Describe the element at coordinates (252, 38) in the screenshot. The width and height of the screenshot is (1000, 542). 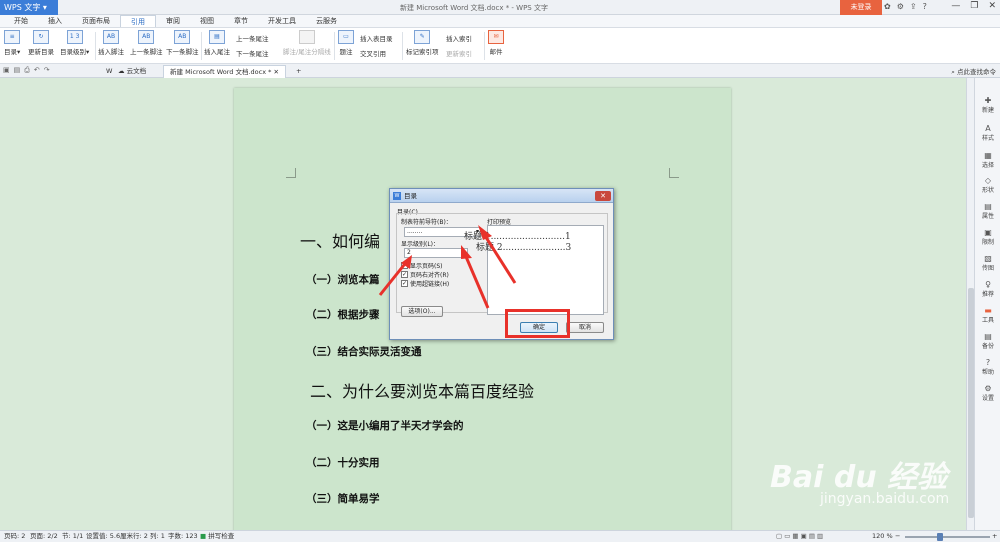
I see `prev-endnote-button: 上一条尾注` at that location.